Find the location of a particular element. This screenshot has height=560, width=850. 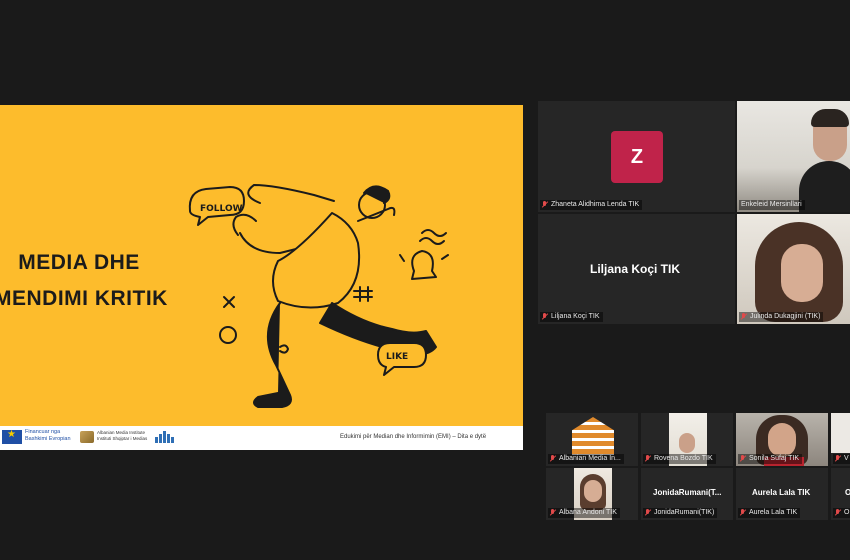

participant-name-tag: JonidaRumani(TIK) is located at coordinates (680, 513).